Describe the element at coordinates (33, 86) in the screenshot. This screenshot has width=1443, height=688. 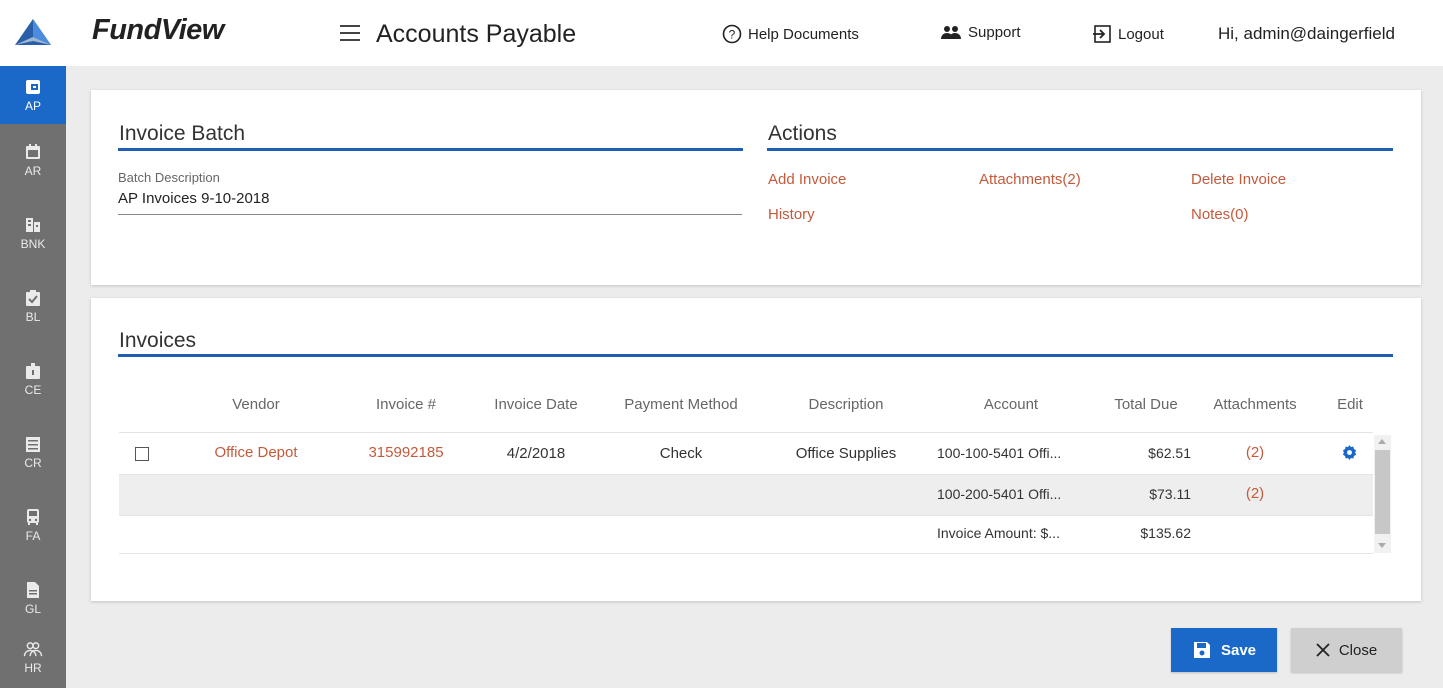
I see `wallet-icon` at that location.